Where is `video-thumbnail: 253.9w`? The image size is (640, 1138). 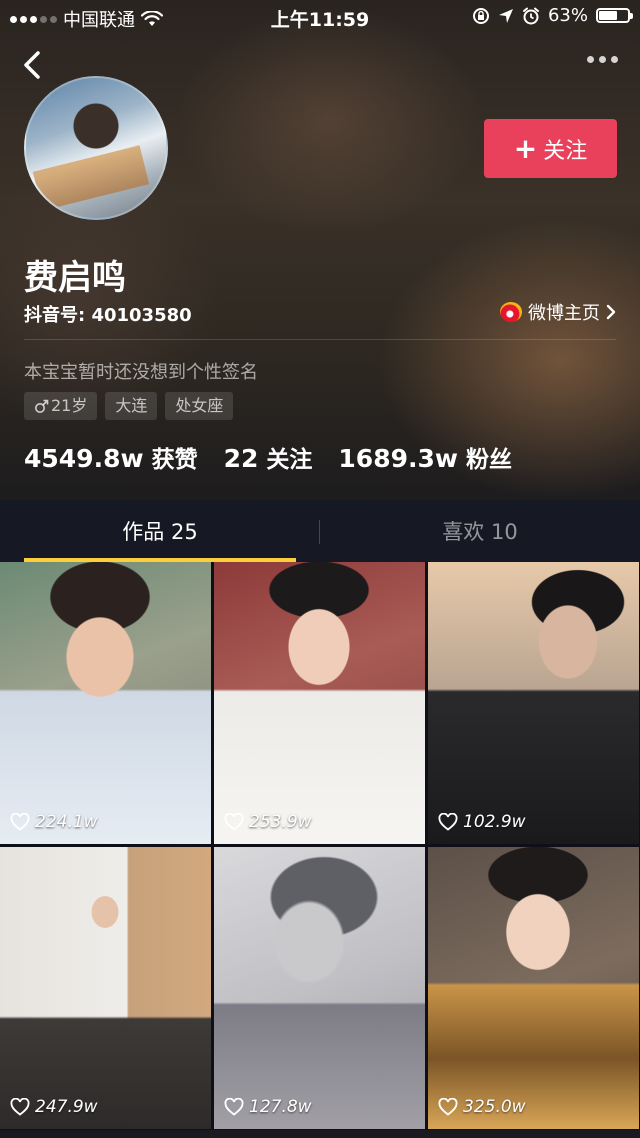
video-thumbnail: 253.9w is located at coordinates (319, 703).